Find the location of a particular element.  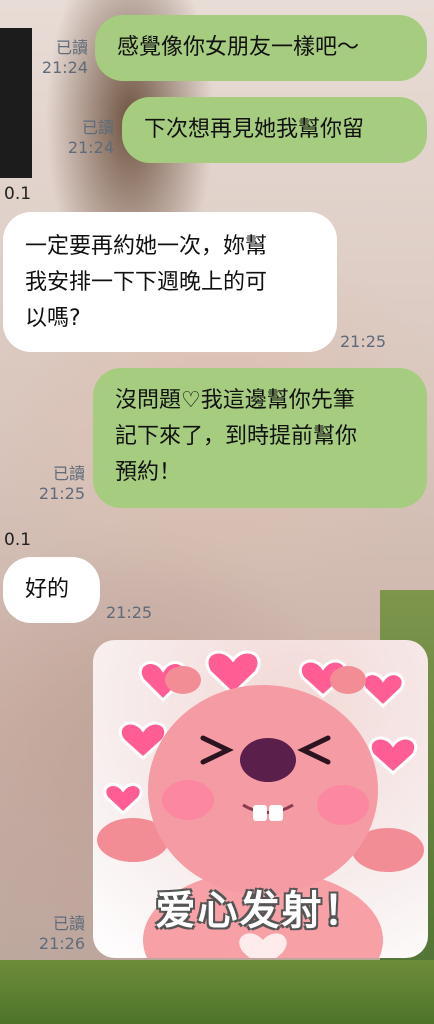

outgoing-message: 沒問題♡我這邊幫你先筆 記下來了，到時提前幫你 預約！ is located at coordinates (260, 438).